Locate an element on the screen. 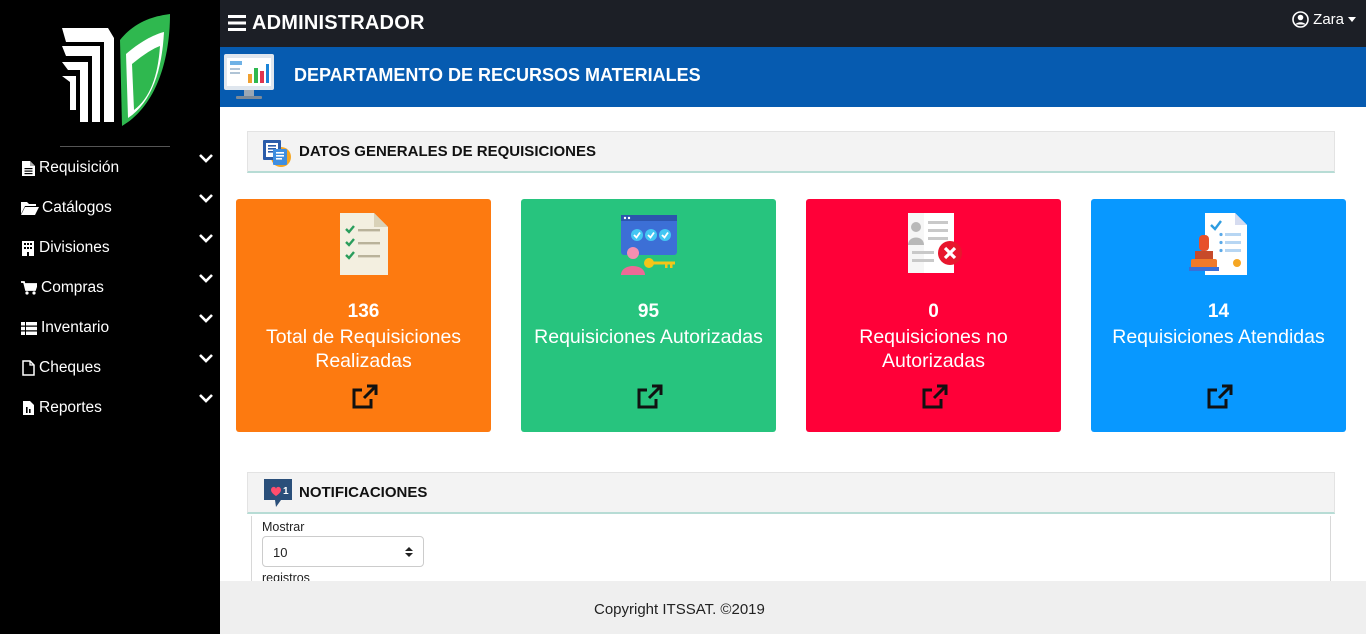 This screenshot has height=634, width=1366. menu-toggle-icon is located at coordinates (237, 23).